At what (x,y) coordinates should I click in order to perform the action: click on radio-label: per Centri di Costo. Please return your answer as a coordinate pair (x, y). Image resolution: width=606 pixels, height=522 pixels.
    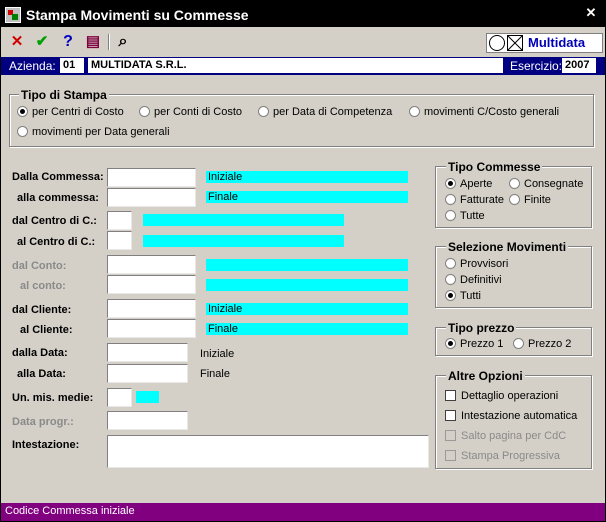
    Looking at the image, I should click on (78, 112).